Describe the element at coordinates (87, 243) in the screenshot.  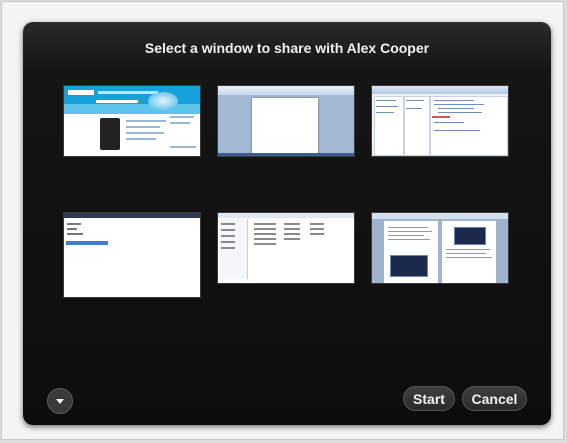
I see `selected-text` at that location.